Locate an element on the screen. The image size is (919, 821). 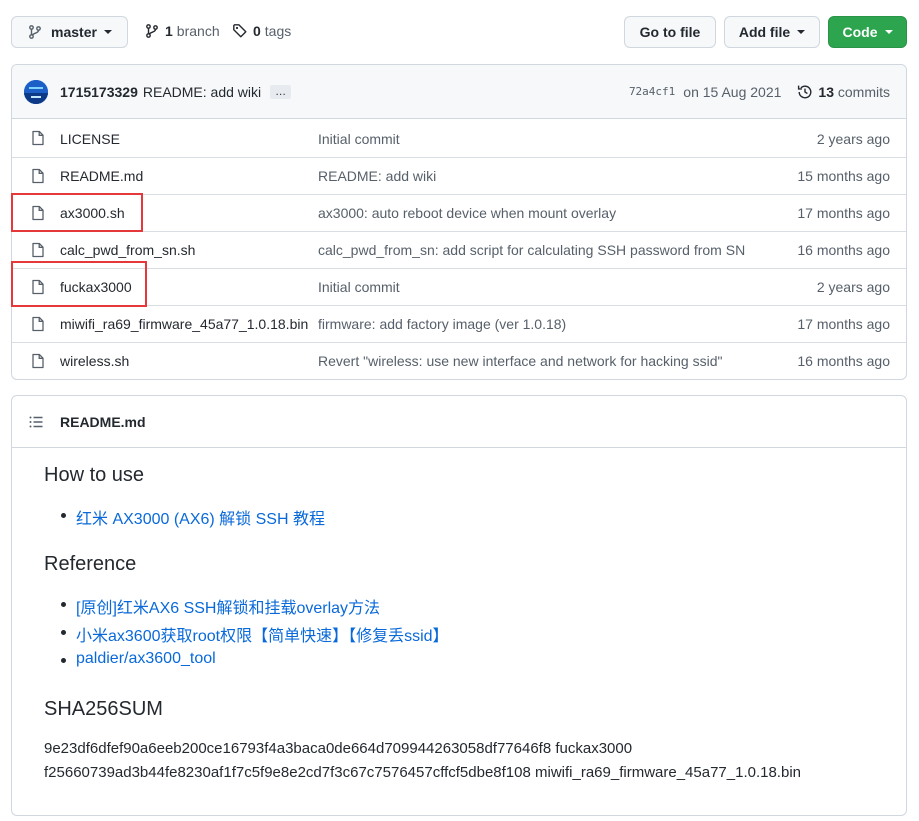
commits-link: 13 commits is located at coordinates (854, 92).